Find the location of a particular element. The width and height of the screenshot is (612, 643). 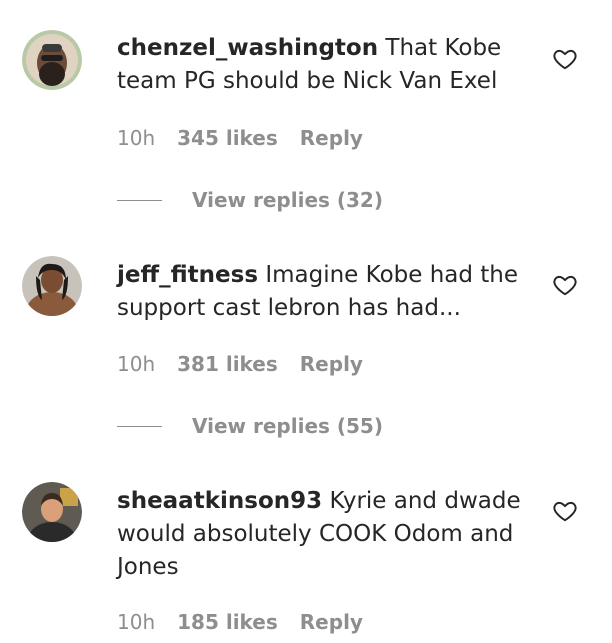

view-replies-button: View replies (55) is located at coordinates (250, 426).